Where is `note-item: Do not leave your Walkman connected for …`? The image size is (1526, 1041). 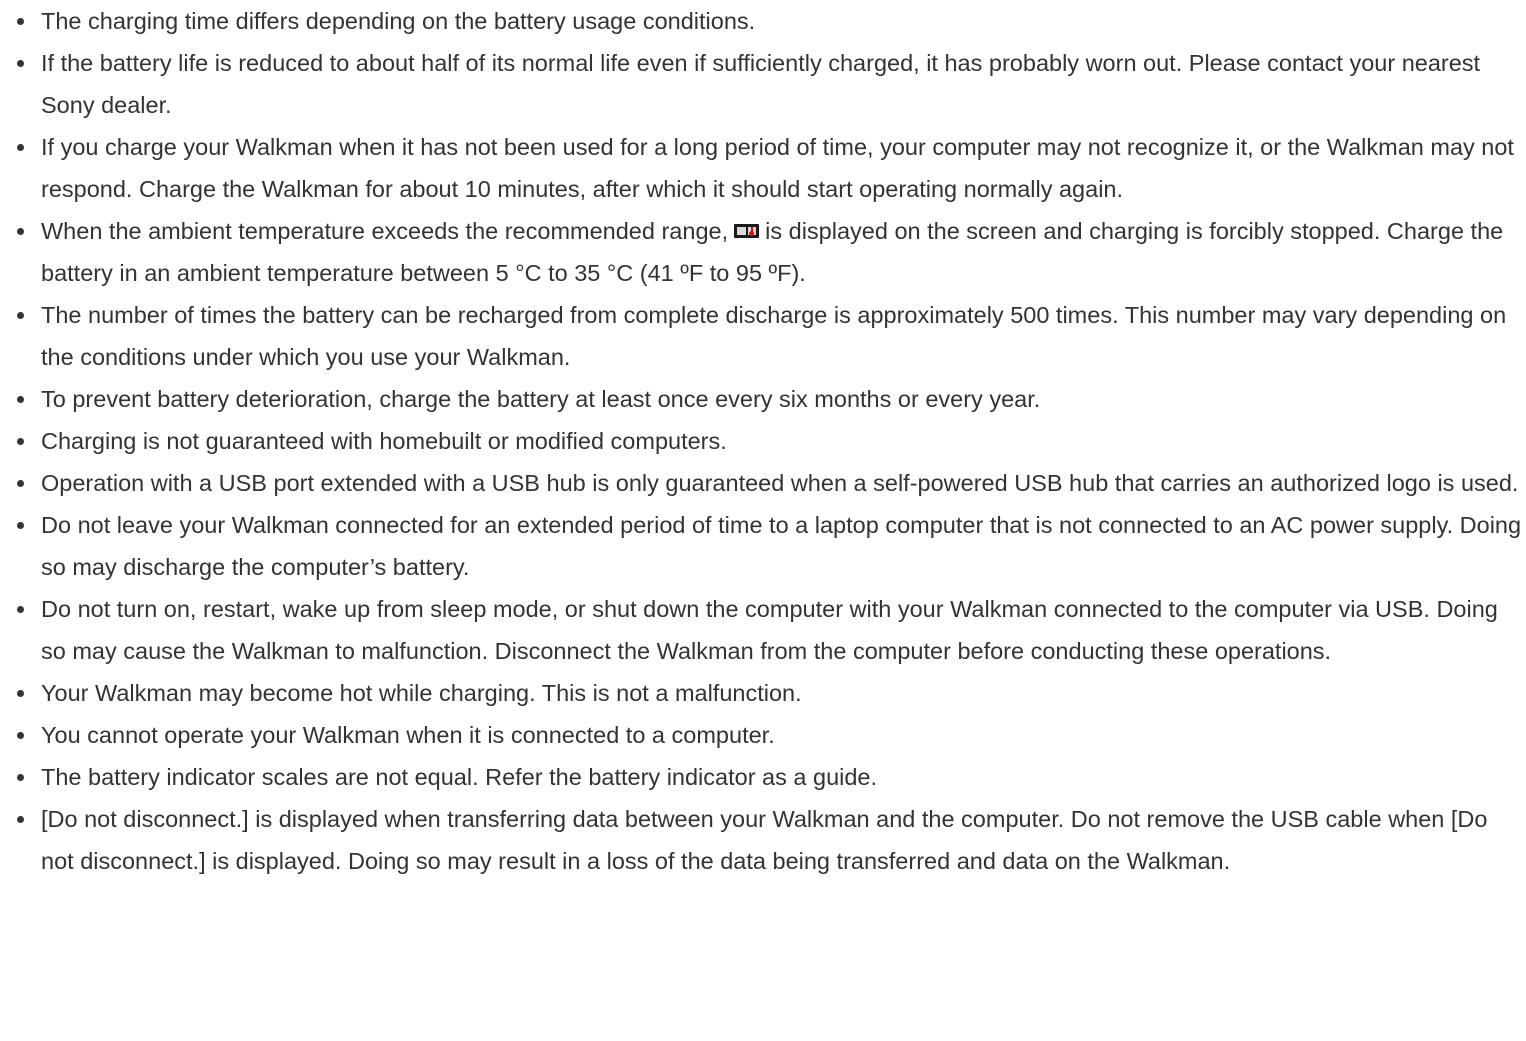
note-item: Do not leave your Walkman connected for … is located at coordinates (763, 546).